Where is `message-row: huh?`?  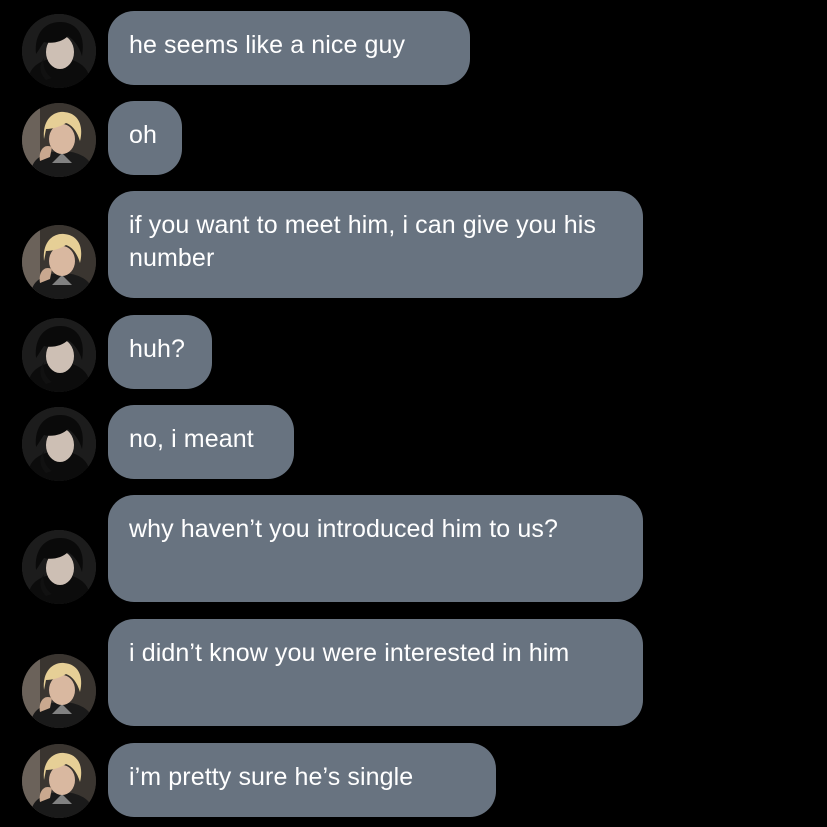 message-row: huh? is located at coordinates (413, 352).